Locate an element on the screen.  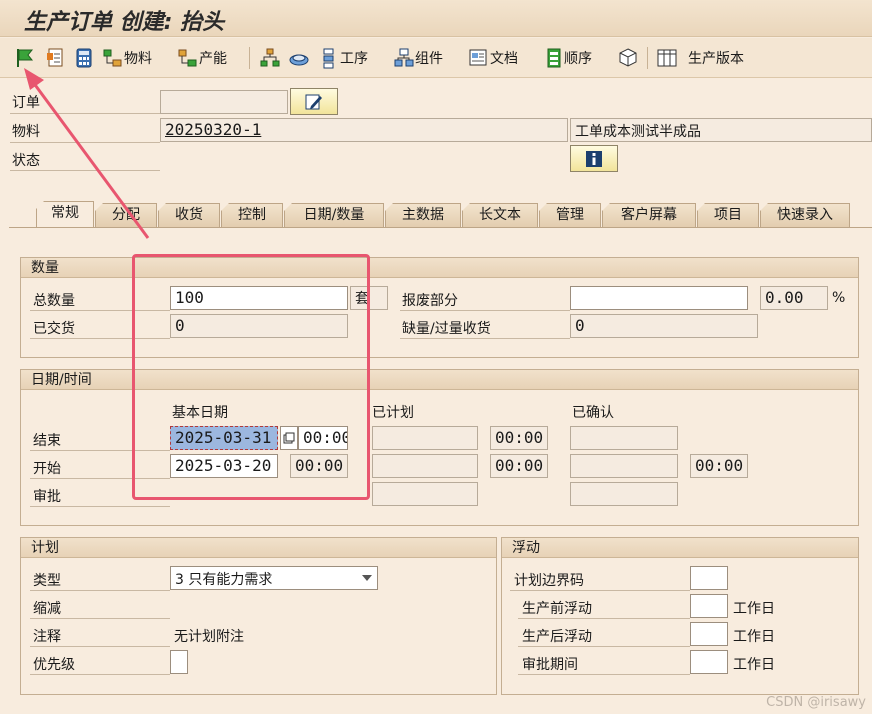
sequence-button: 顺序 is located at coordinates (568, 58).